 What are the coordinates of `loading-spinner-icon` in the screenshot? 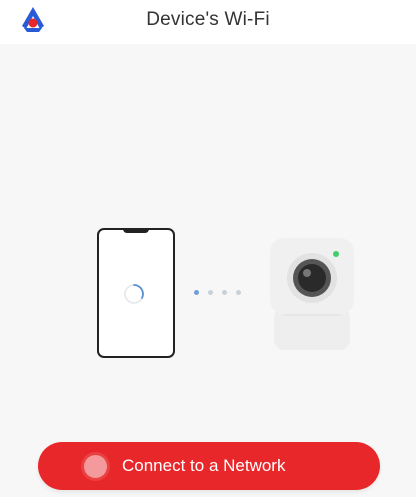 It's located at (134, 294).